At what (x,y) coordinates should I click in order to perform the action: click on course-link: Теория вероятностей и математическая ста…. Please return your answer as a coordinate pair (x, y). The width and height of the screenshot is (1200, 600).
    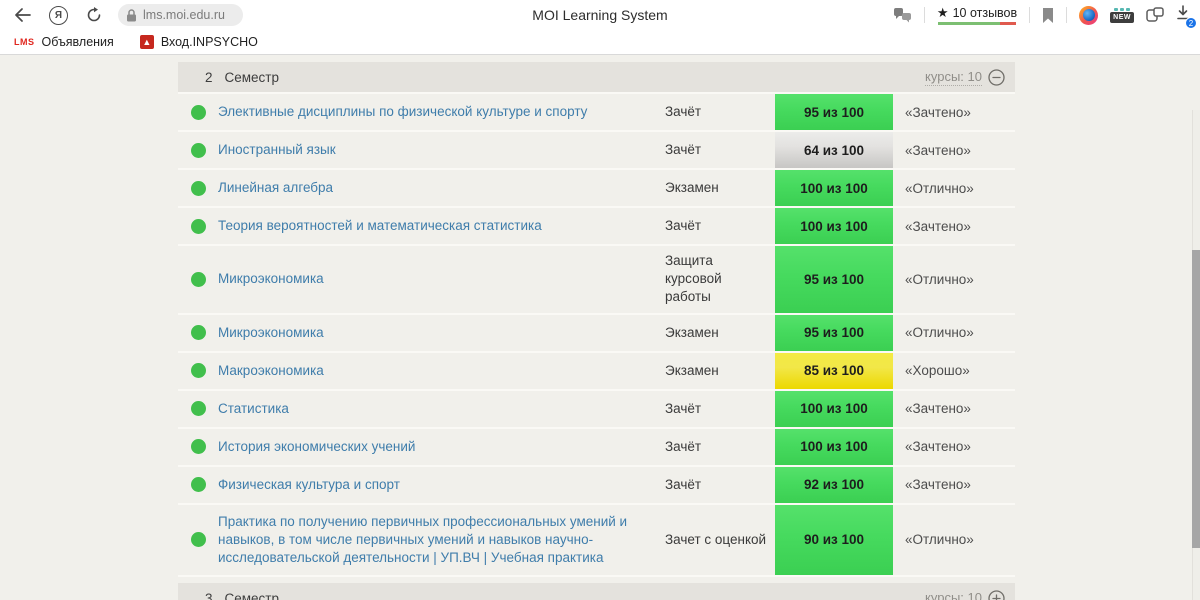
    Looking at the image, I should click on (380, 226).